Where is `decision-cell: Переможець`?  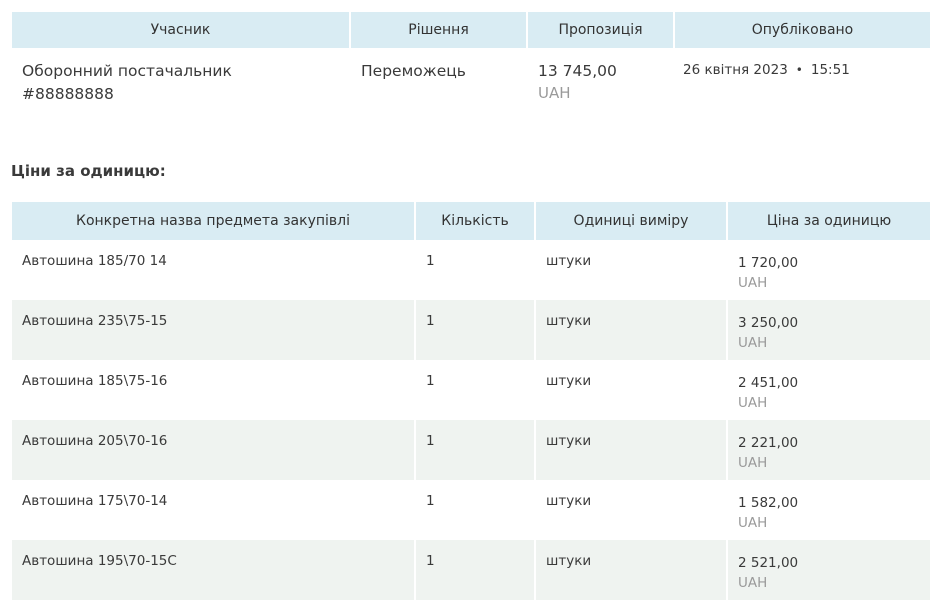 decision-cell: Переможець is located at coordinates (438, 92).